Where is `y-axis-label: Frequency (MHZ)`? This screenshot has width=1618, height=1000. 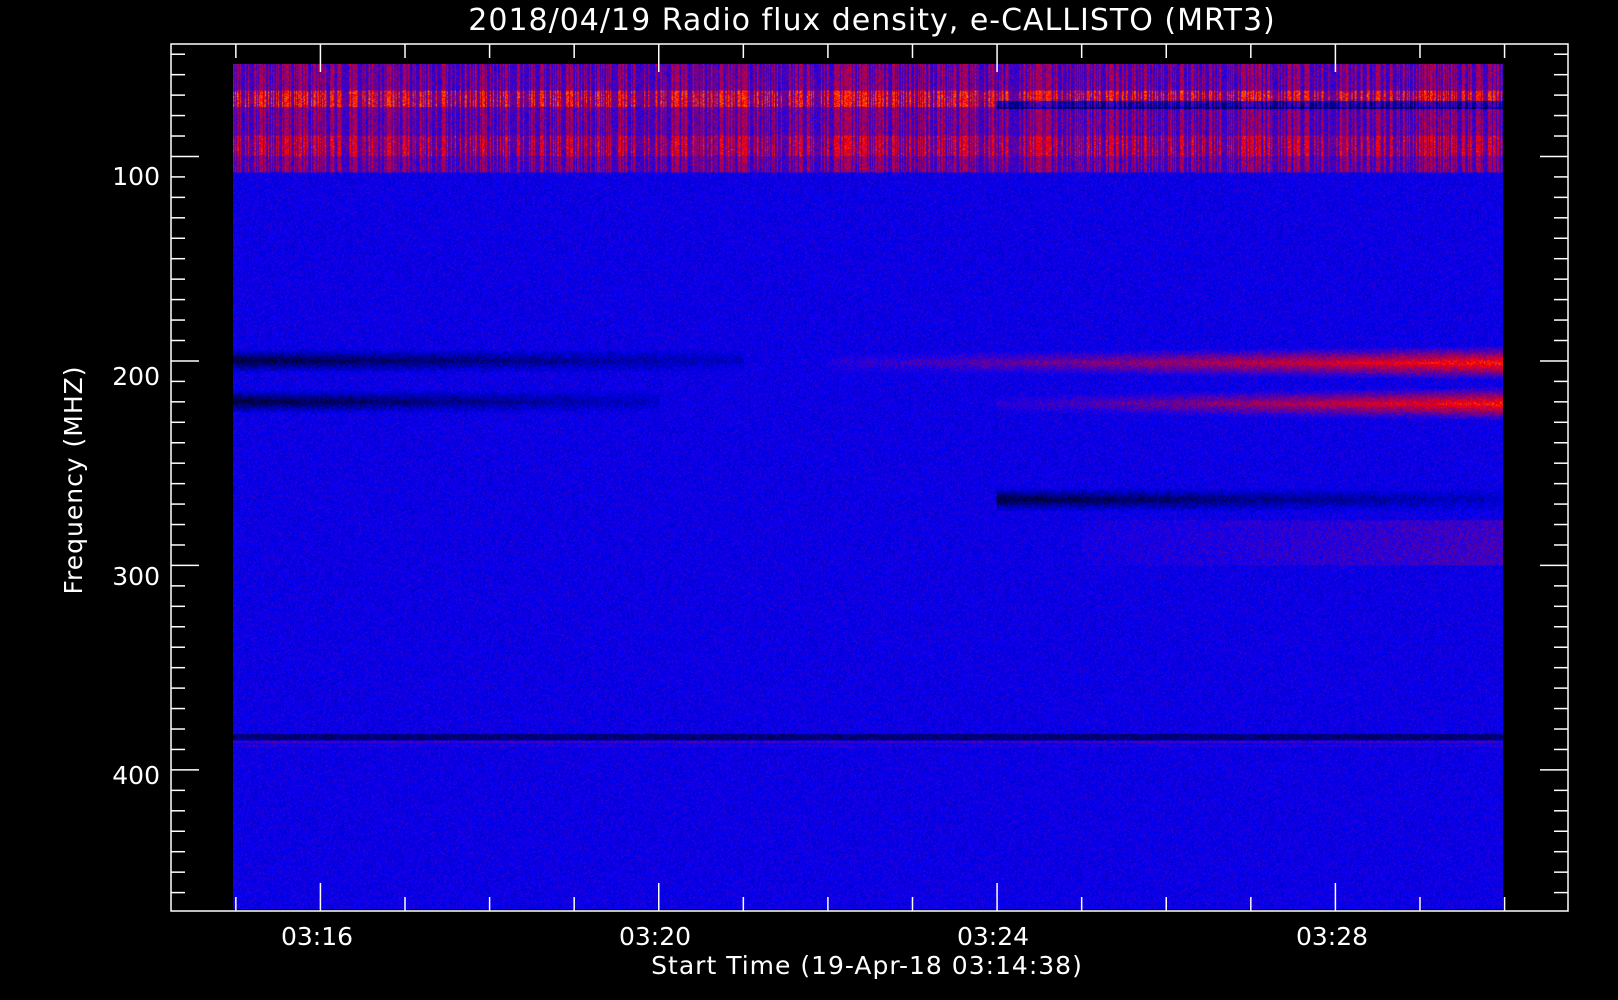
y-axis-label: Frequency (MHZ) is located at coordinates (73, 479).